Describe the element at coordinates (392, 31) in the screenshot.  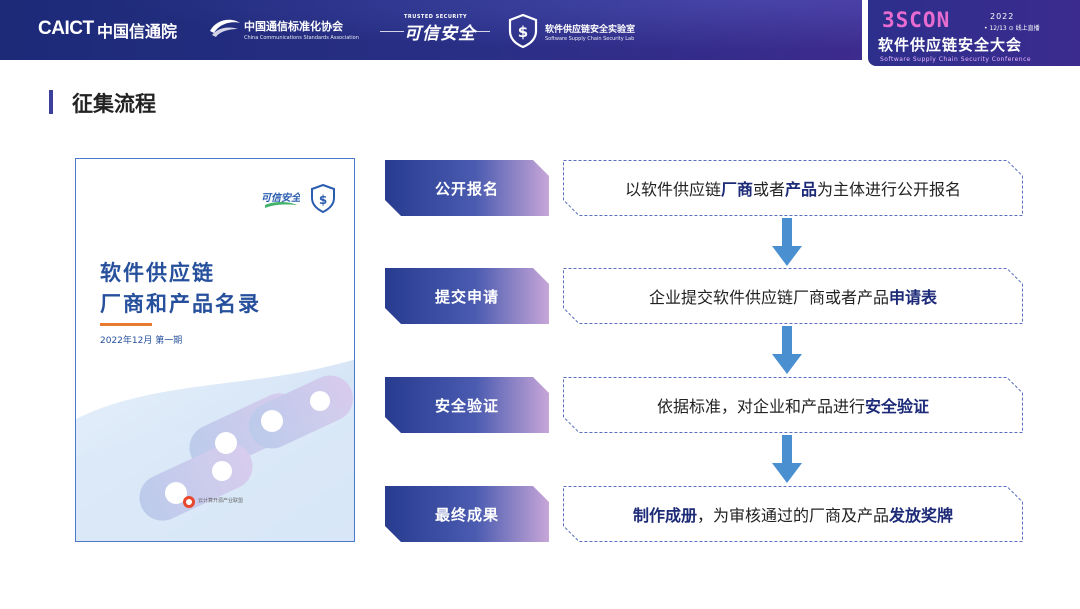
I see `trusted-line-left` at that location.